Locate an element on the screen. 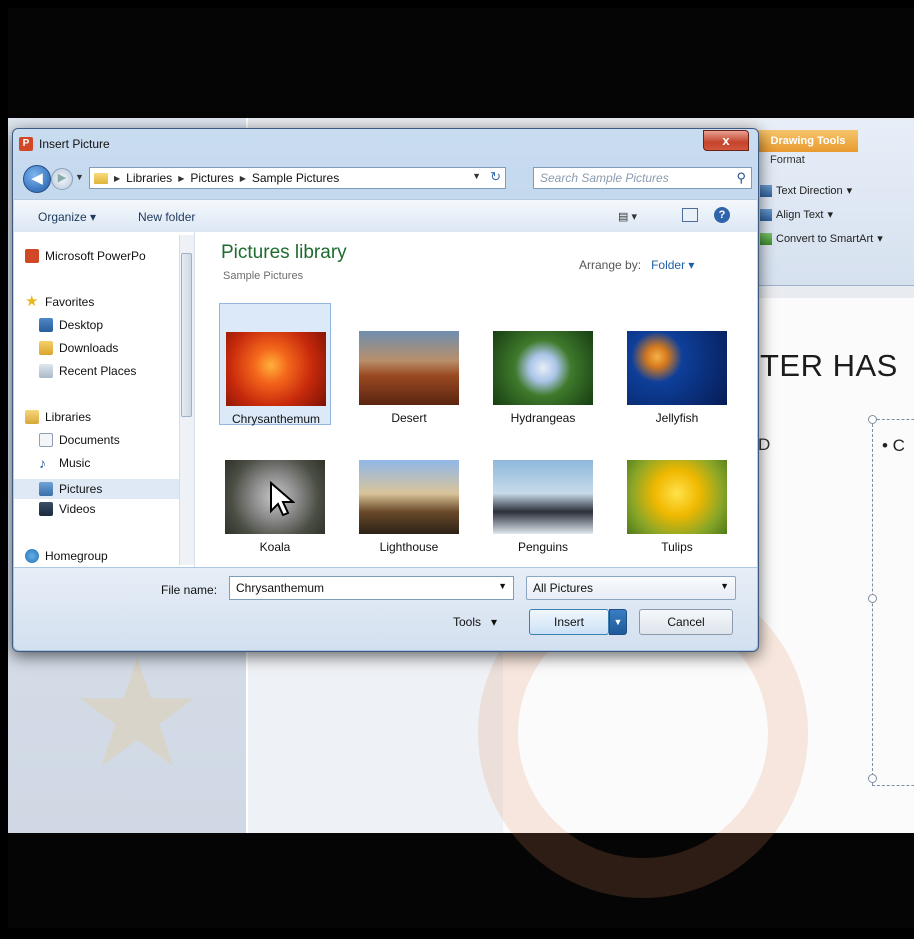 The image size is (914, 939). text-direction-icon is located at coordinates (766, 190).